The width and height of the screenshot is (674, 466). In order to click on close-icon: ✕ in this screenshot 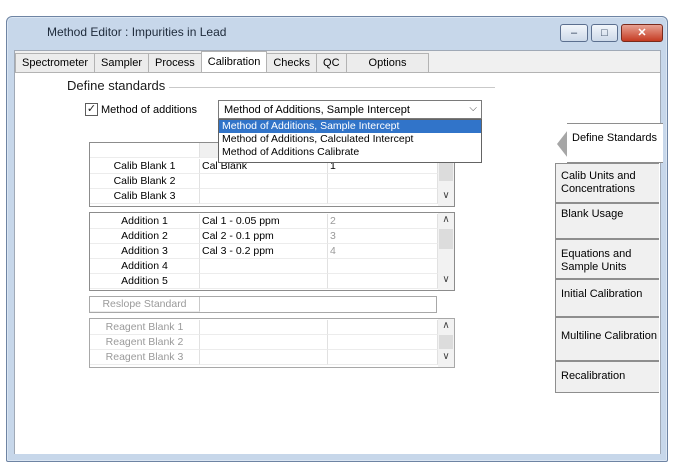, I will do `click(642, 32)`.